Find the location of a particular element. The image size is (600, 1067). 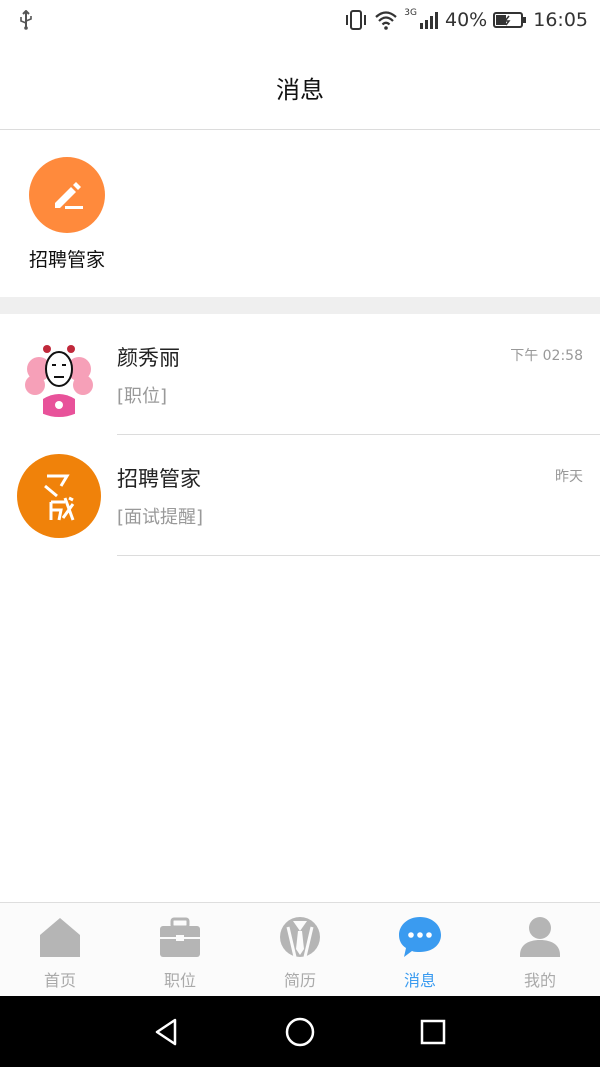

message-item: 招聘管家 [面试提醒] 昨天 is located at coordinates (300, 495).